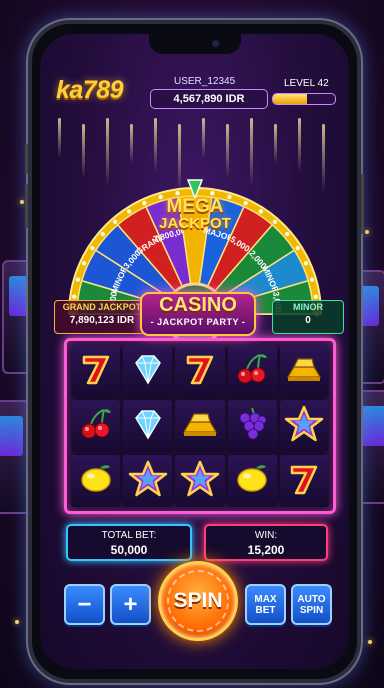 The width and height of the screenshot is (384, 688). I want to click on minus-icon: −, so click(84, 604).